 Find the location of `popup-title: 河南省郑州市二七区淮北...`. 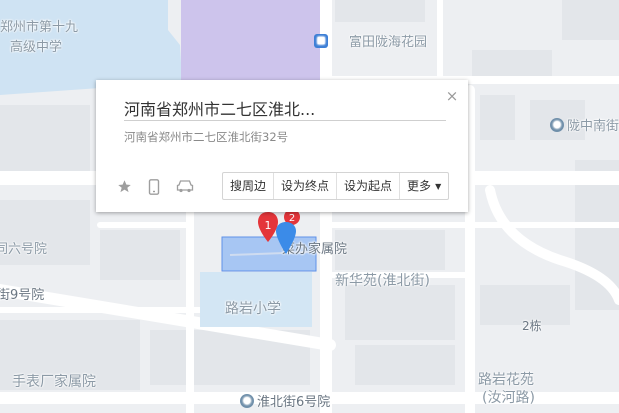

popup-title: 河南省郑州市二七区淮北... is located at coordinates (220, 109).